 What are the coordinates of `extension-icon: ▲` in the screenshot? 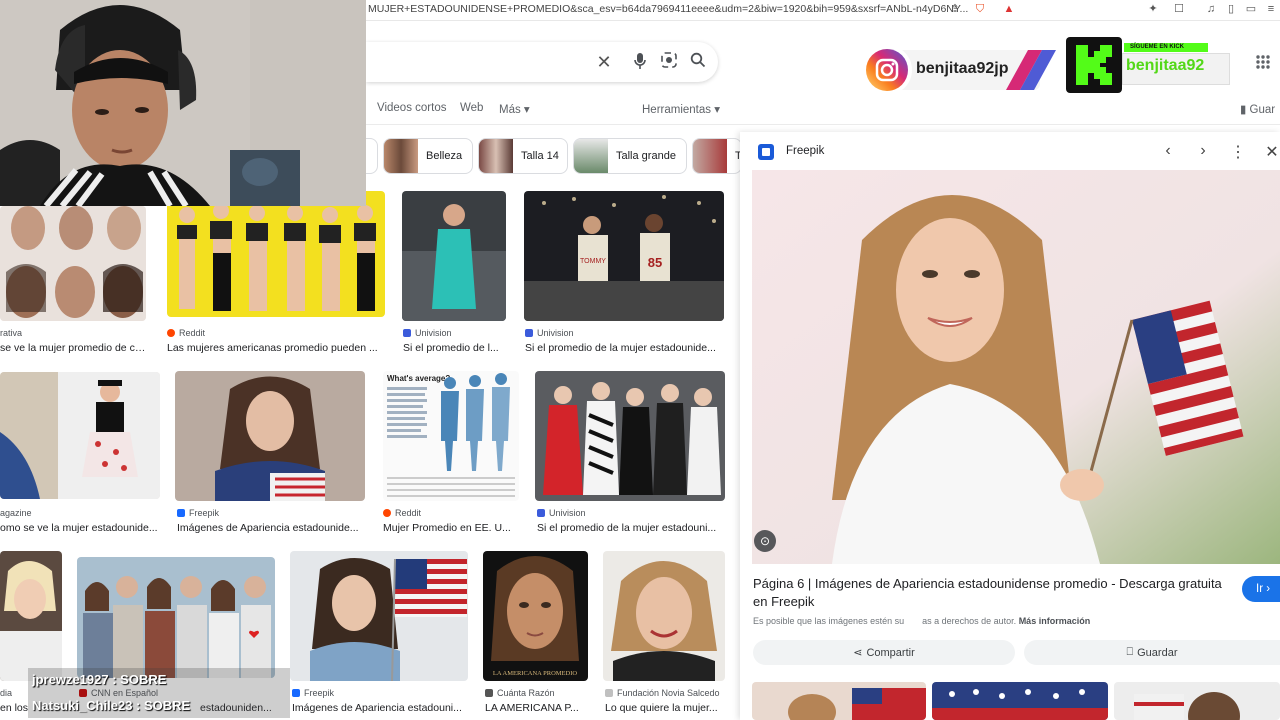 It's located at (1009, 9).